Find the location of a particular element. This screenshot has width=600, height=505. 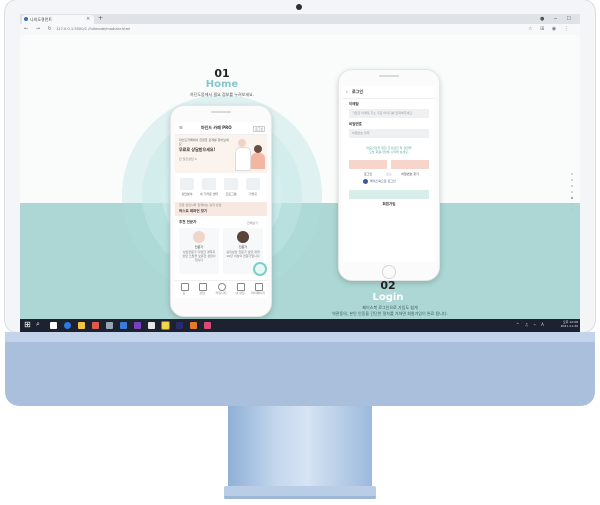

email-field: 가입한 이메일 주소 혹은 아이디를 입력해주세요 is located at coordinates (389, 113).